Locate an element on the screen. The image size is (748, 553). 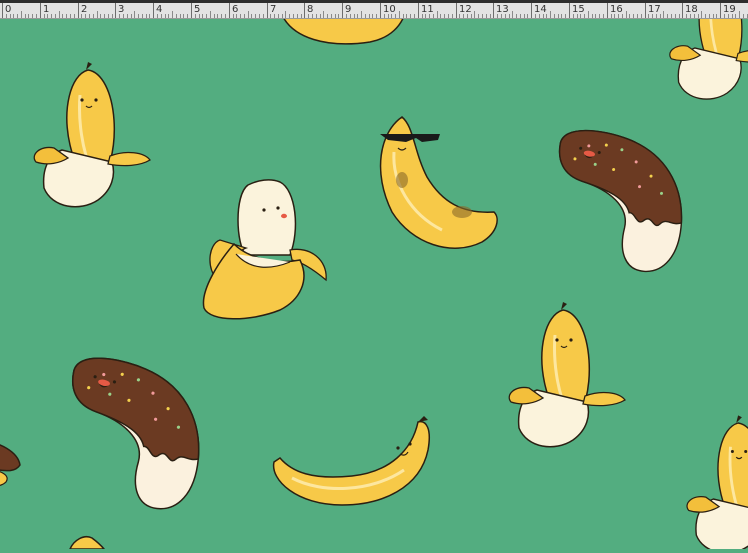
ruler-top-strip is located at coordinates (374, 1).